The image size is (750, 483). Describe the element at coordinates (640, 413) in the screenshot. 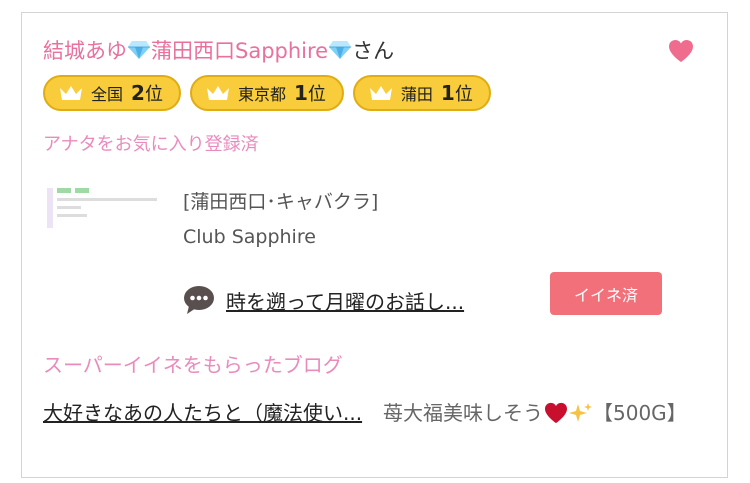

I see `points-text: 【500G】` at that location.